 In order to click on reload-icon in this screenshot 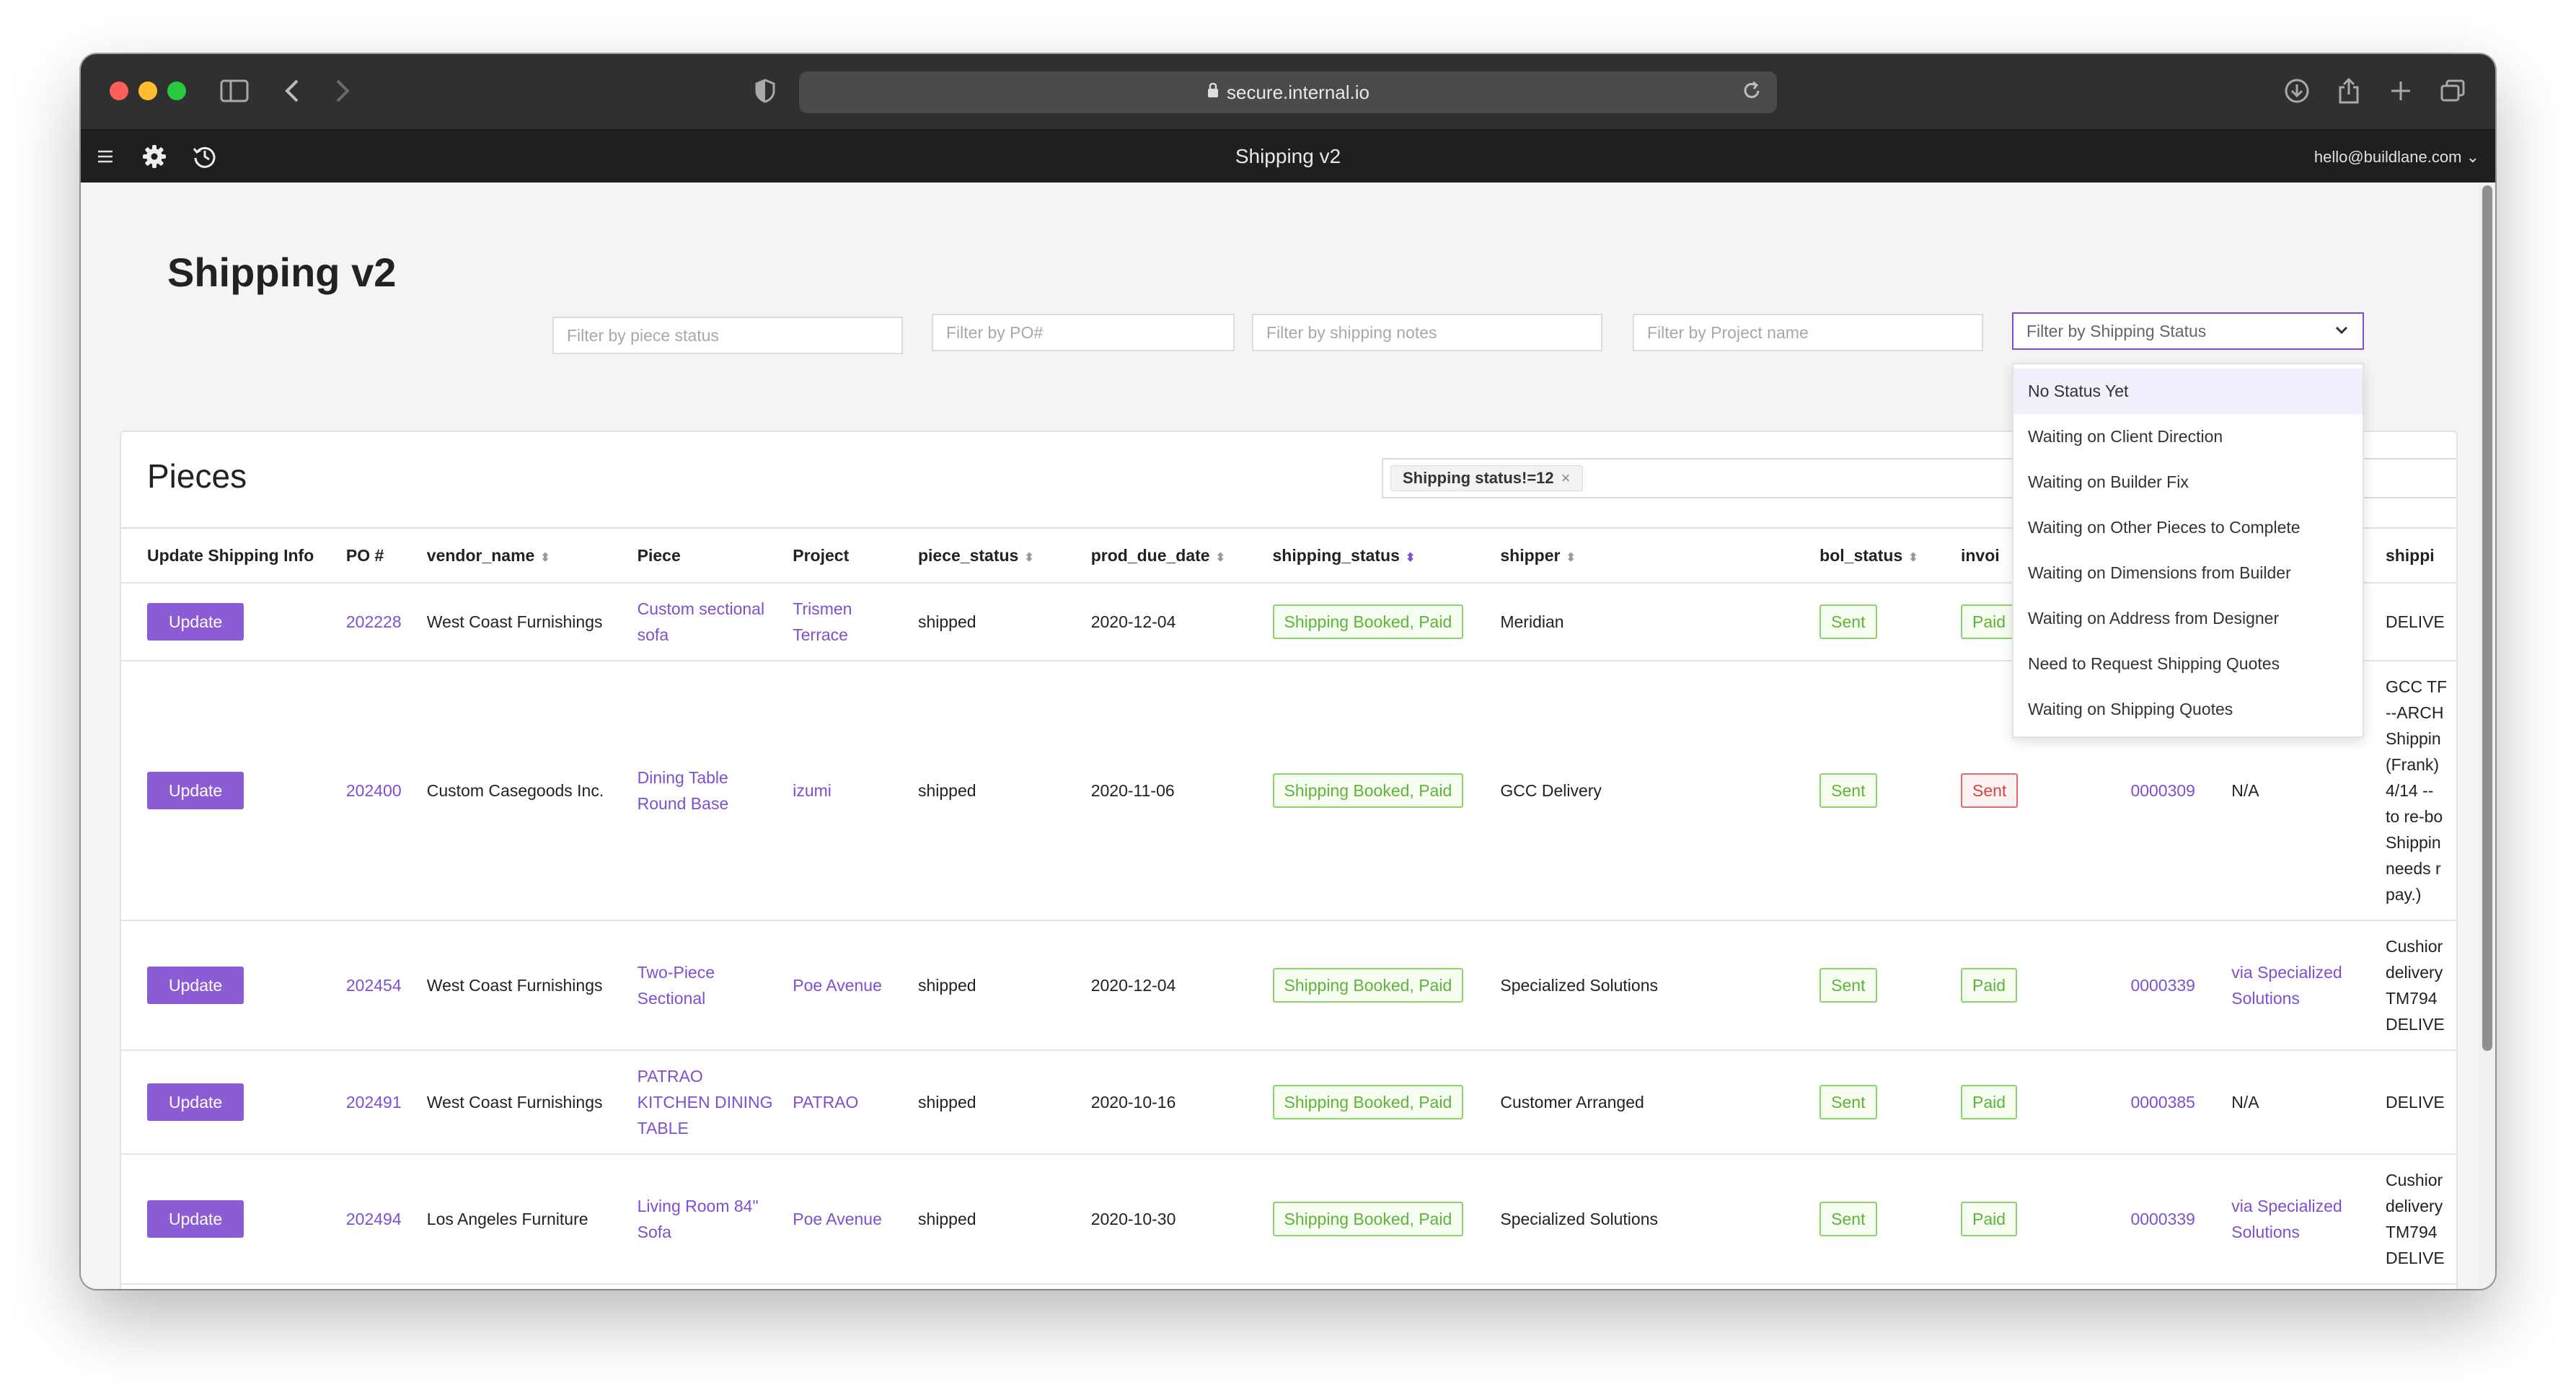, I will do `click(1752, 93)`.